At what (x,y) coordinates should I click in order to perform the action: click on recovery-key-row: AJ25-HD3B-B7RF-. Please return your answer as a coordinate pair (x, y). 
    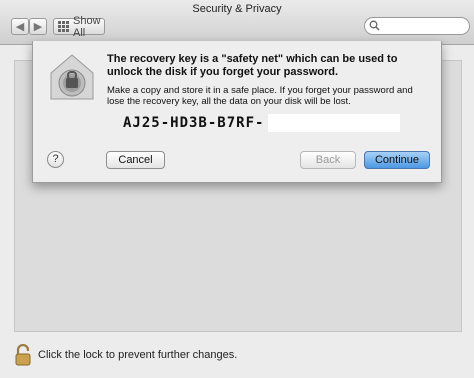
    Looking at the image, I should click on (262, 123).